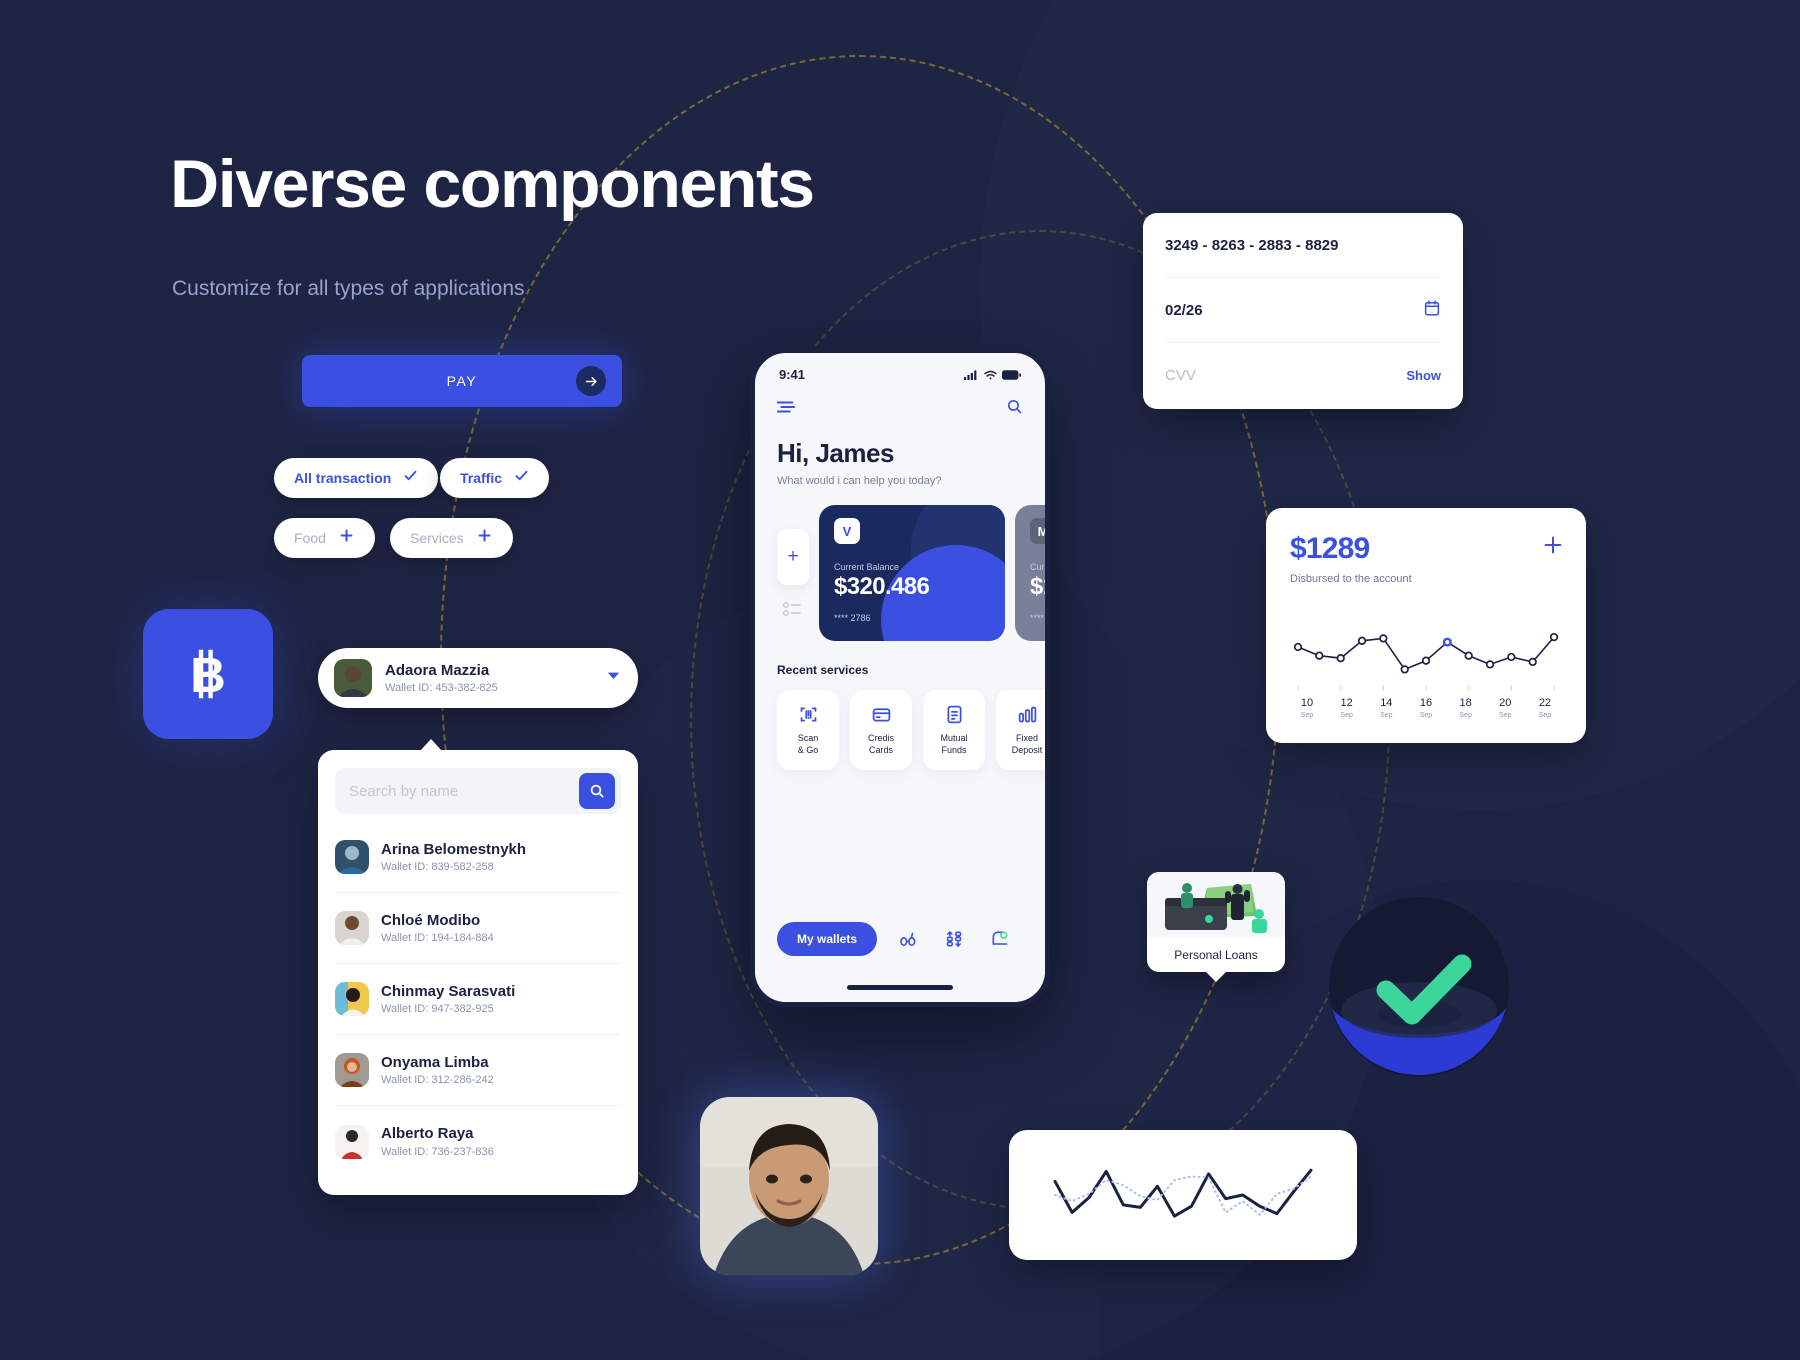  Describe the element at coordinates (343, 478) in the screenshot. I see `chip-label: All transaction` at that location.